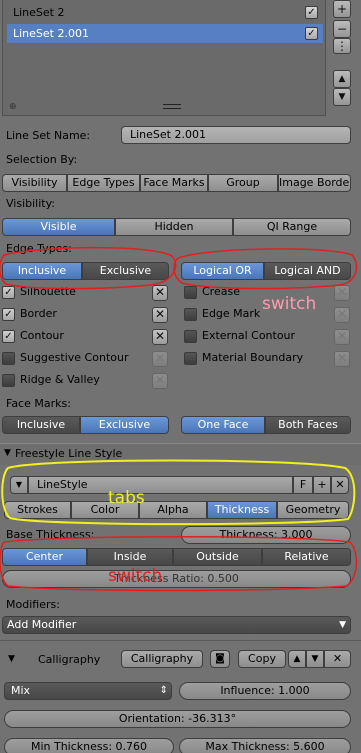  I want to click on annotation-switch-1: switch, so click(289, 304).